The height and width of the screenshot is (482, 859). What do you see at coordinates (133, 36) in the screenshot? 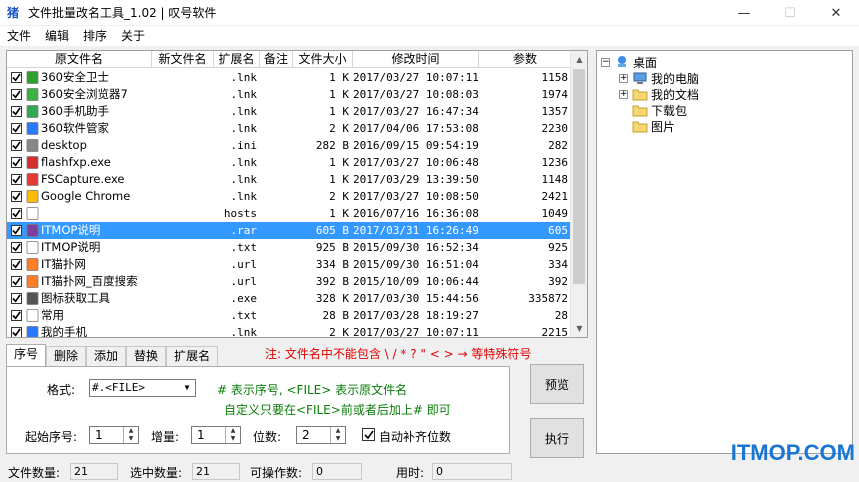
I see `menu-about: 关于` at bounding box center [133, 36].